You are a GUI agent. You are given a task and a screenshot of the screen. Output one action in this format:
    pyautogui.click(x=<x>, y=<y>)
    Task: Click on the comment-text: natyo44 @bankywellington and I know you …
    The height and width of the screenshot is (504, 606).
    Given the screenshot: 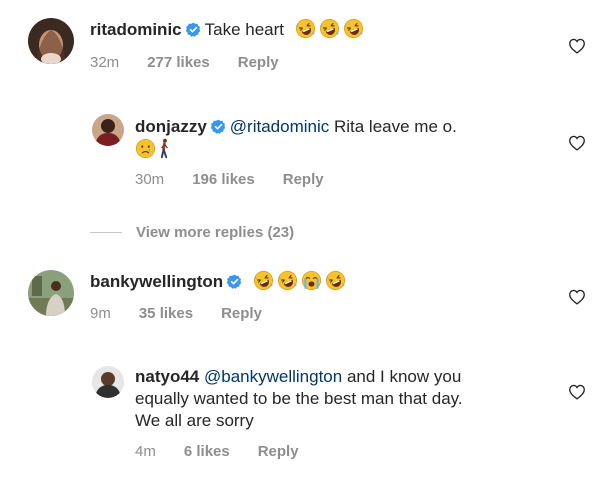 What is the action you would take?
    pyautogui.click(x=345, y=399)
    